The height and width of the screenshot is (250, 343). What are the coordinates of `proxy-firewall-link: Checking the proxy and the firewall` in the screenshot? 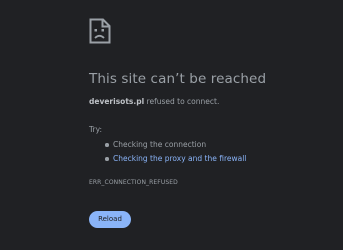 It's located at (179, 158).